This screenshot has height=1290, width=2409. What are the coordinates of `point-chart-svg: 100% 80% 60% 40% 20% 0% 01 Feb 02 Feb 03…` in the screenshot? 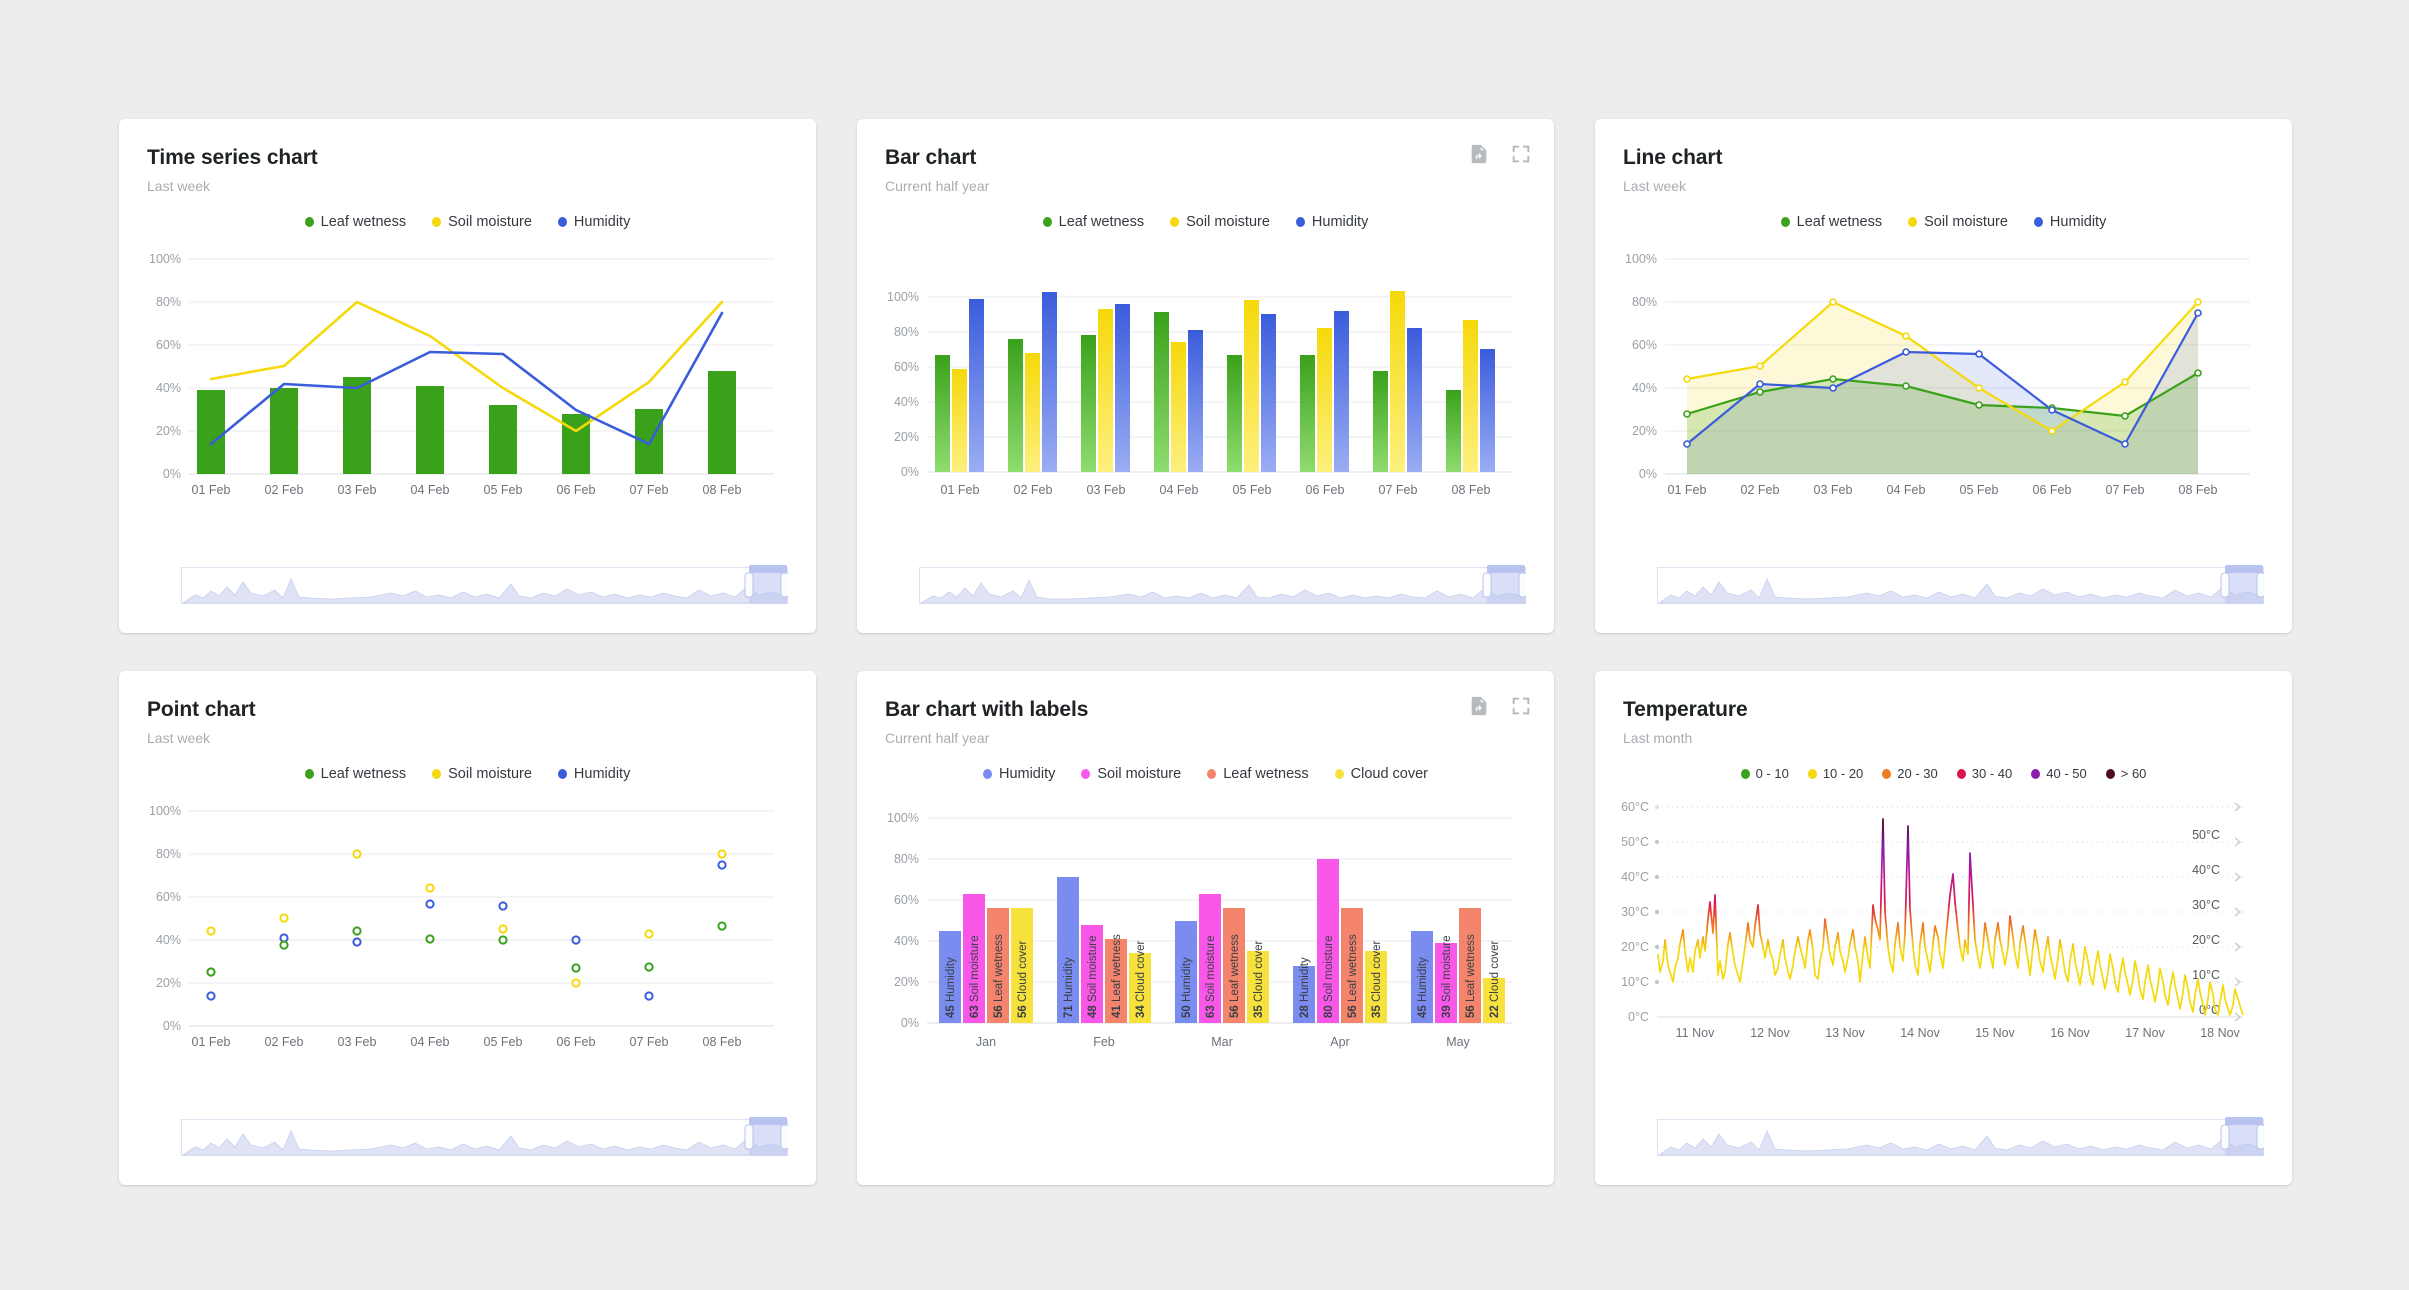 It's located at (461, 926).